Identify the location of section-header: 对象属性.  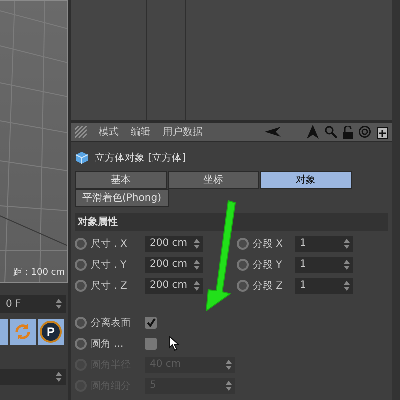
(231, 222).